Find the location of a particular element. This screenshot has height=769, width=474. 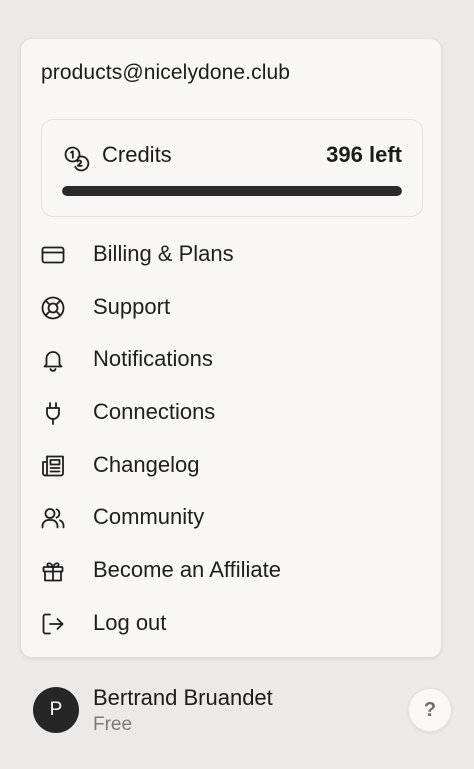

newspaper-icon is located at coordinates (53, 466).